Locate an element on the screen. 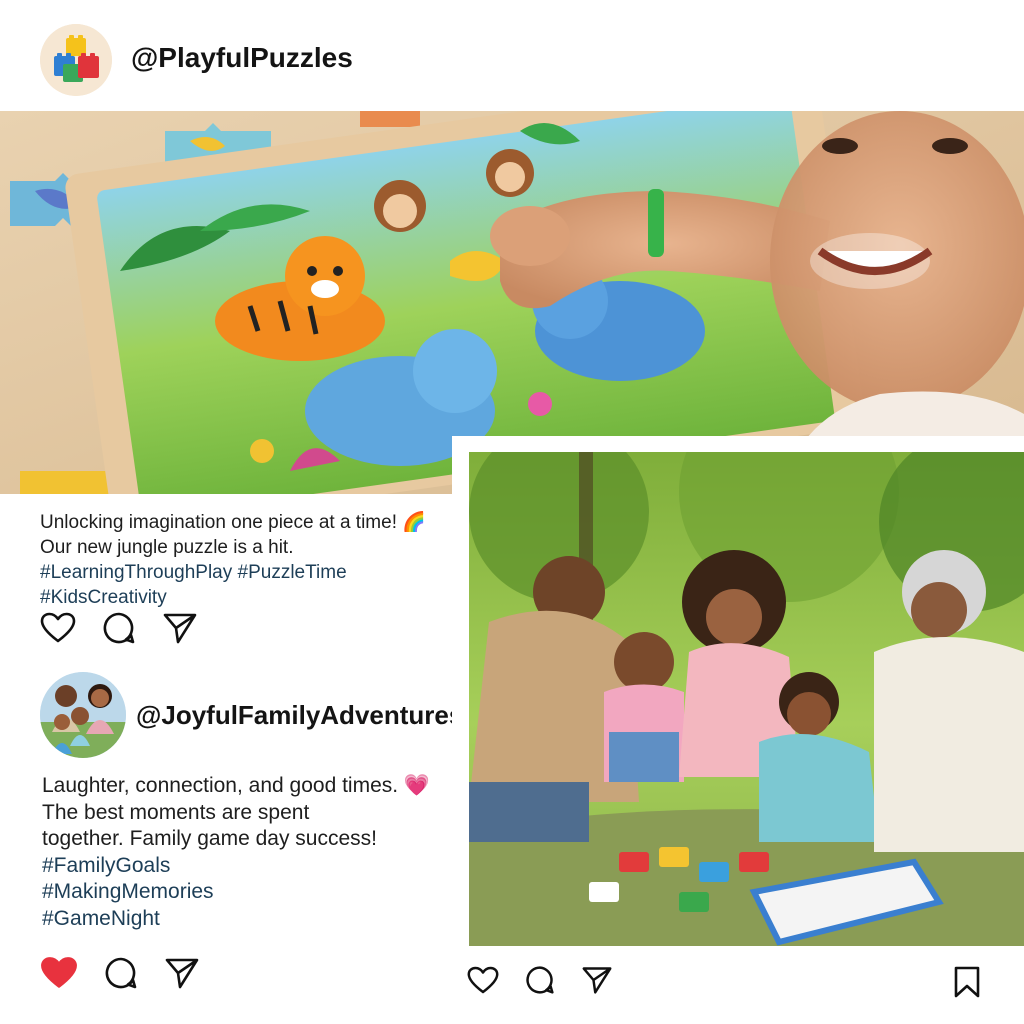 The image size is (1024, 1024). hashtag-makingmemories: #MakingMemories is located at coordinates (242, 892).